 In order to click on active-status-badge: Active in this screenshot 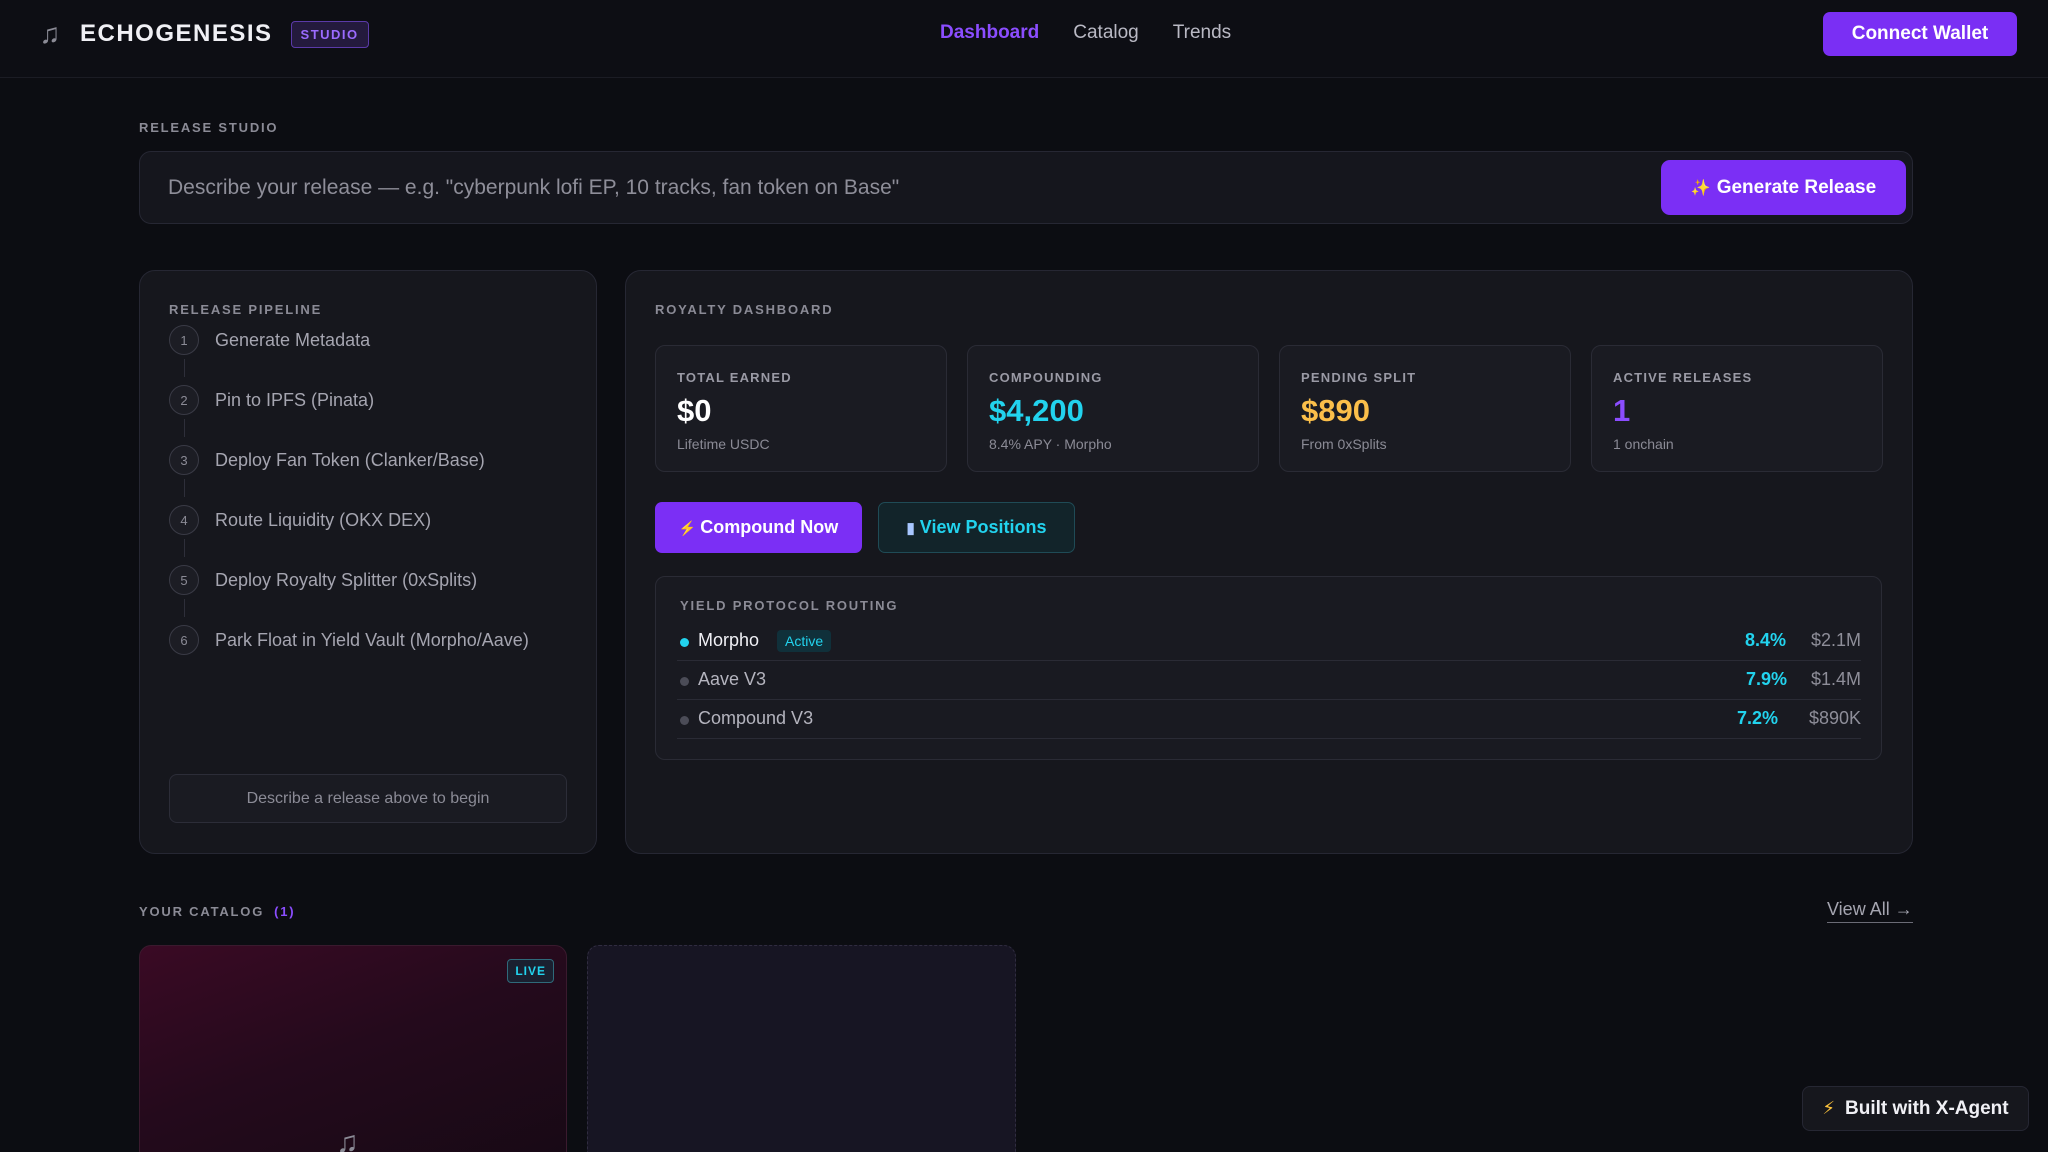, I will do `click(804, 641)`.